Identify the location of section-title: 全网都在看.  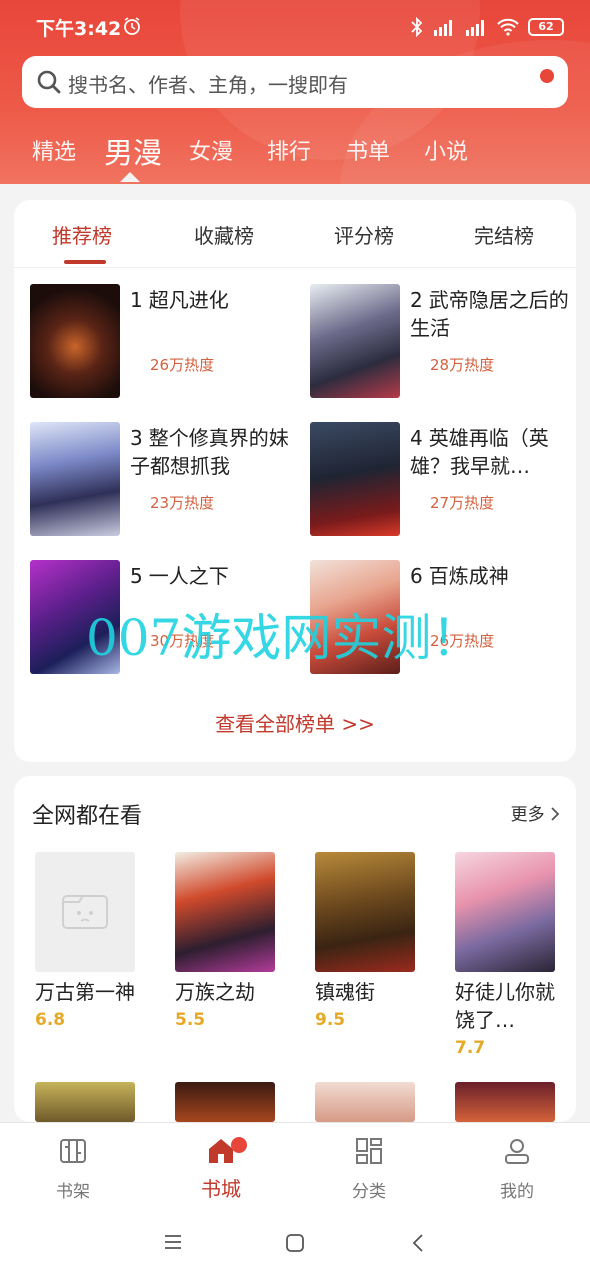
(87, 816).